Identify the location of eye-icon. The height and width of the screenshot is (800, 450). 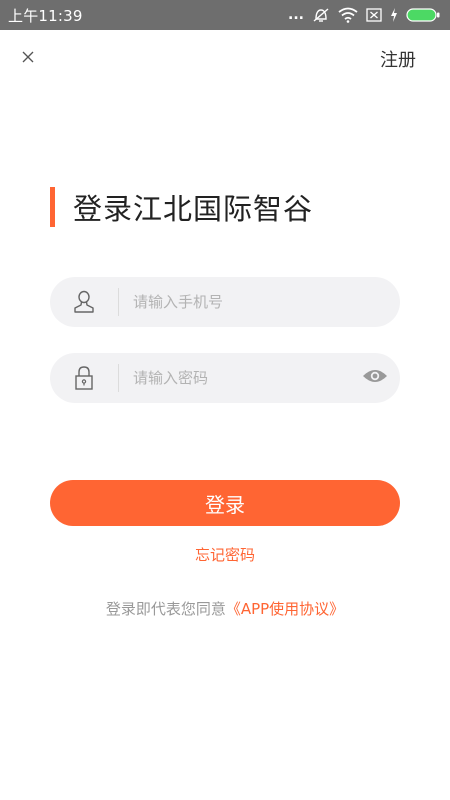
(375, 378).